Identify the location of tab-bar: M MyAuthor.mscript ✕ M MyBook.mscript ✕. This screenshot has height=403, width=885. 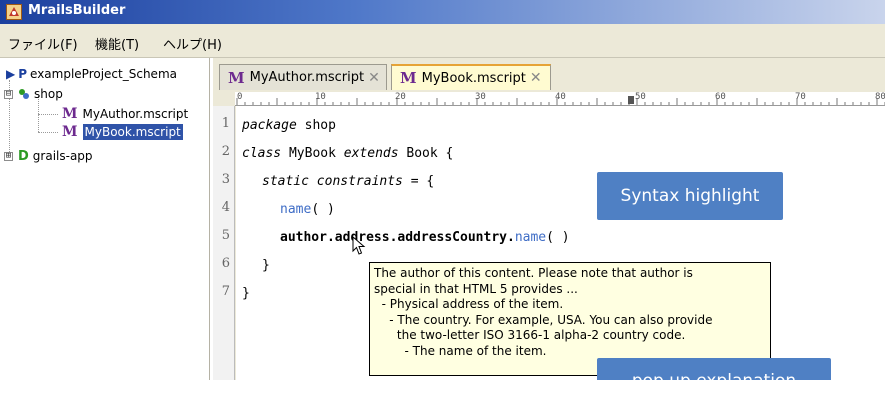
(549, 74).